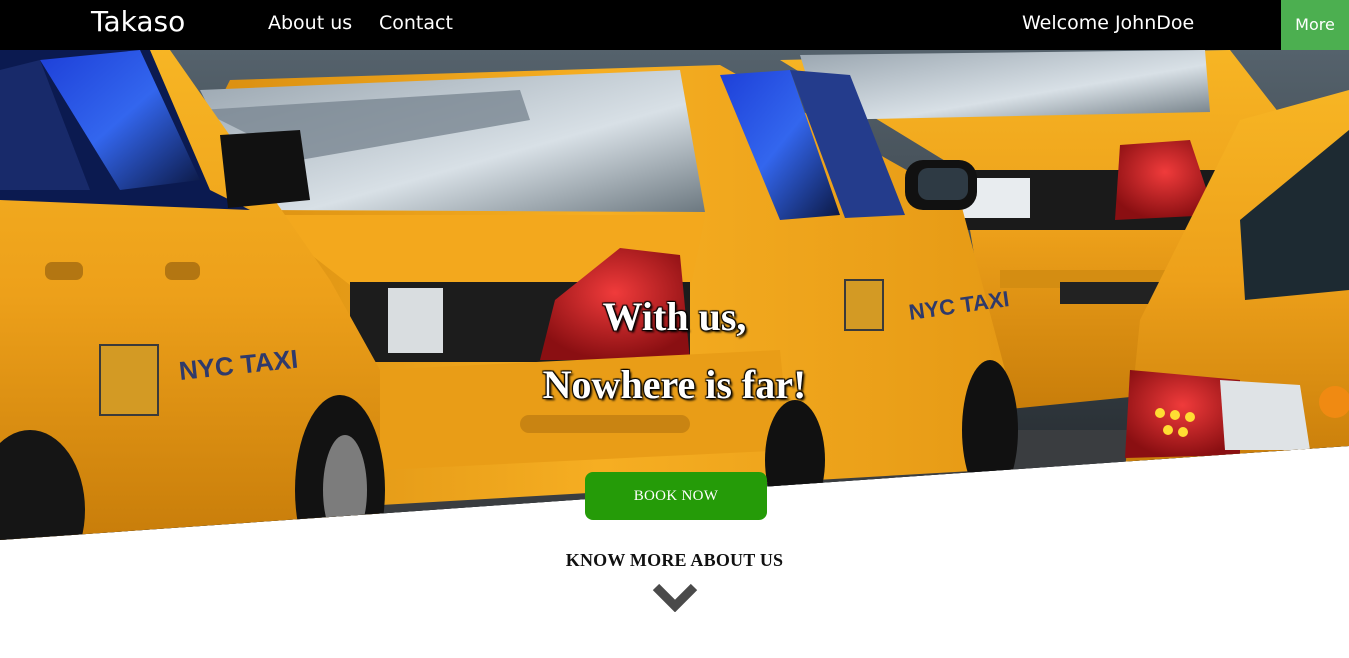 The width and height of the screenshot is (1349, 658). What do you see at coordinates (310, 23) in the screenshot?
I see `nav-link-about-us: About us` at bounding box center [310, 23].